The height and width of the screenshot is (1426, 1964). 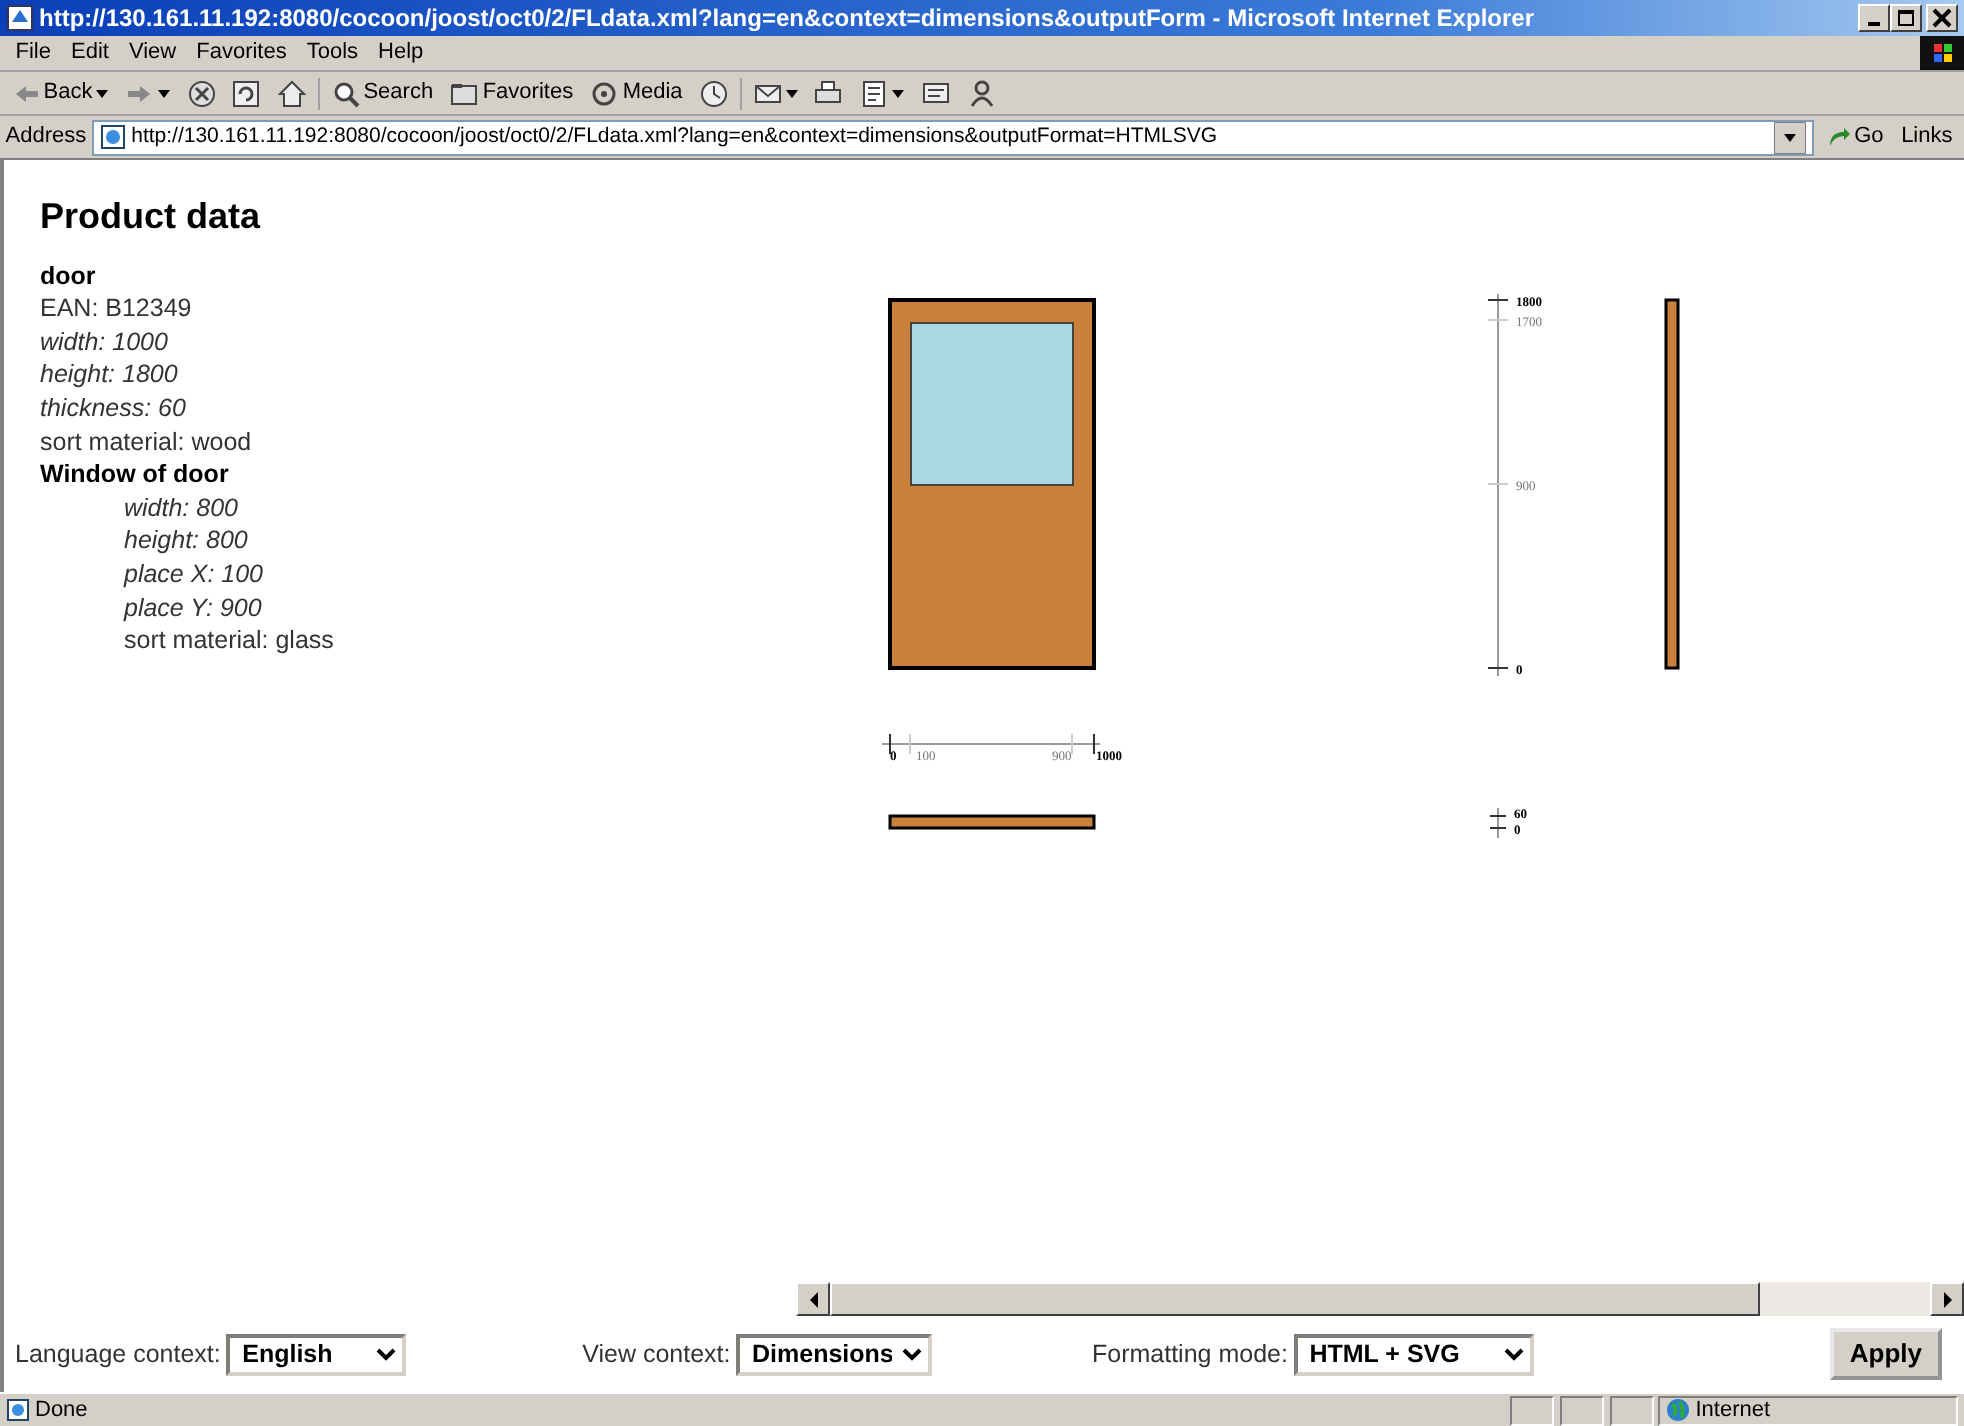 What do you see at coordinates (1855, 137) in the screenshot?
I see `go-button: Go` at bounding box center [1855, 137].